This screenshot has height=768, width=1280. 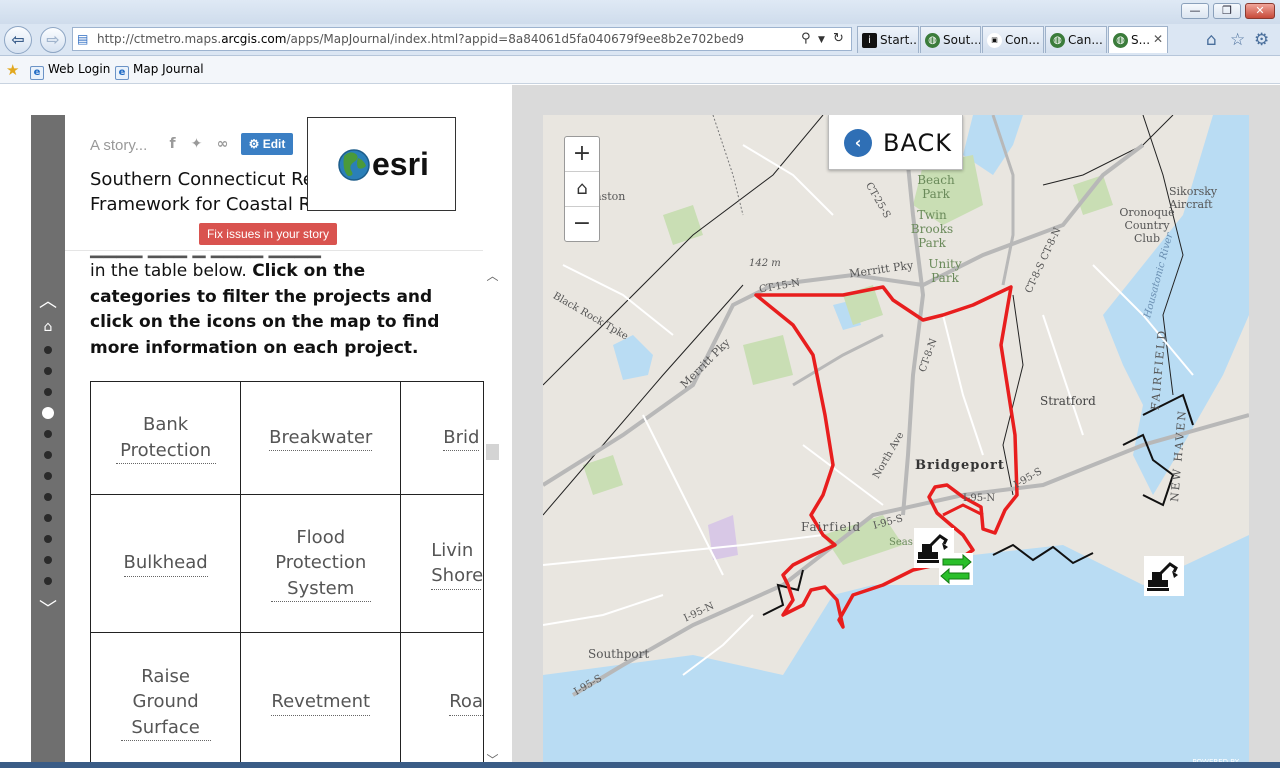 I want to click on svg-text: esri, so click(x=400, y=164).